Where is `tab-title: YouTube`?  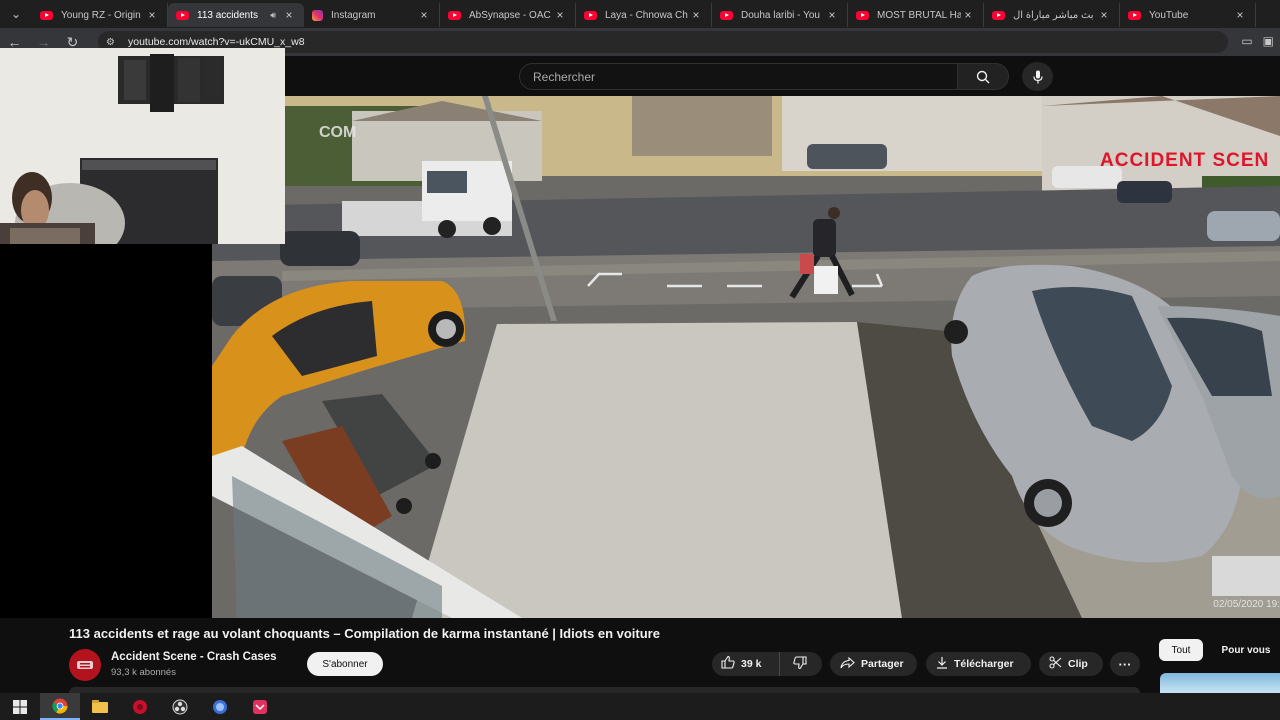 tab-title: YouTube is located at coordinates (1169, 15).